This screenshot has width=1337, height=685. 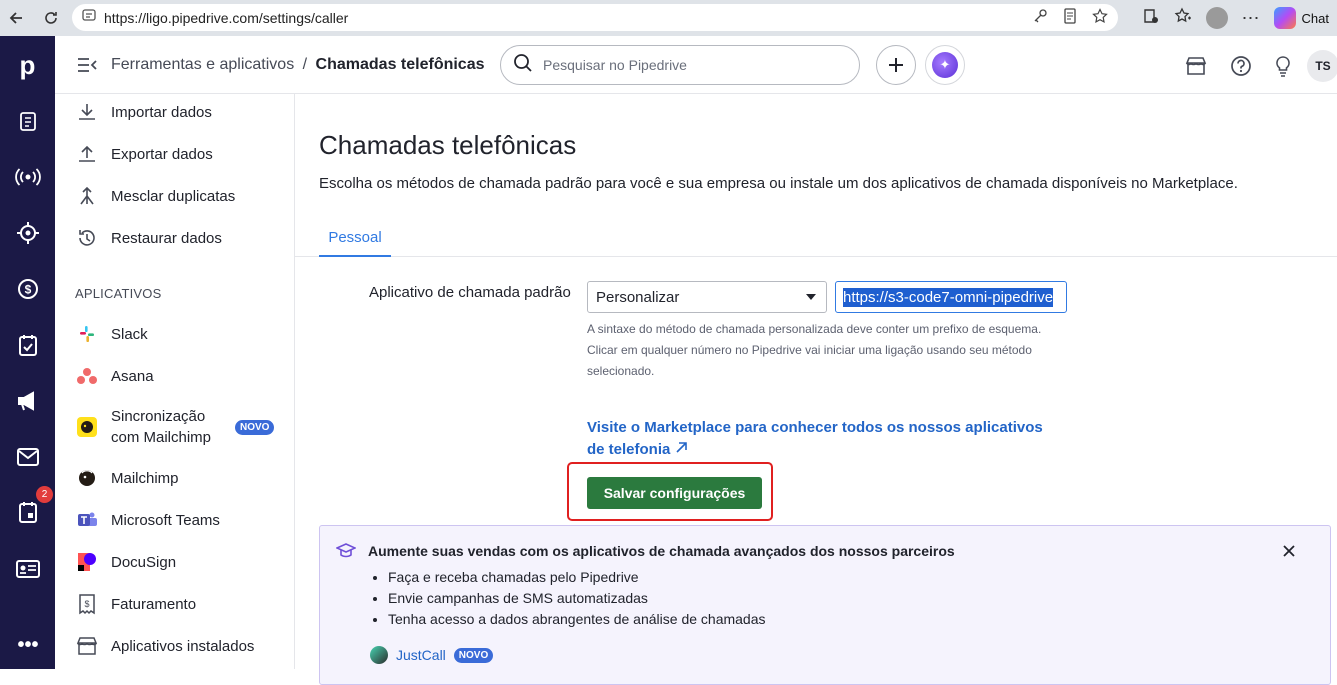 I want to click on sidebar-item-label: Asana, so click(x=132, y=376).